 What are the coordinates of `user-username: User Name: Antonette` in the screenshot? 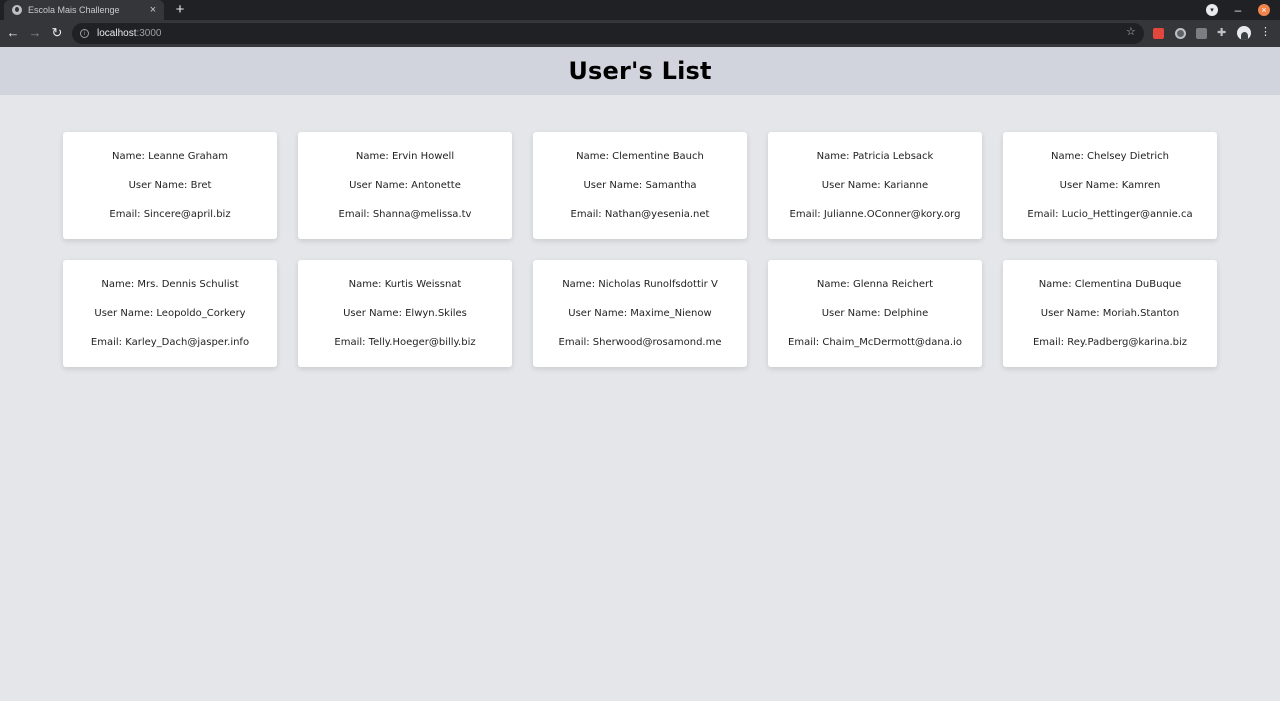 It's located at (405, 185).